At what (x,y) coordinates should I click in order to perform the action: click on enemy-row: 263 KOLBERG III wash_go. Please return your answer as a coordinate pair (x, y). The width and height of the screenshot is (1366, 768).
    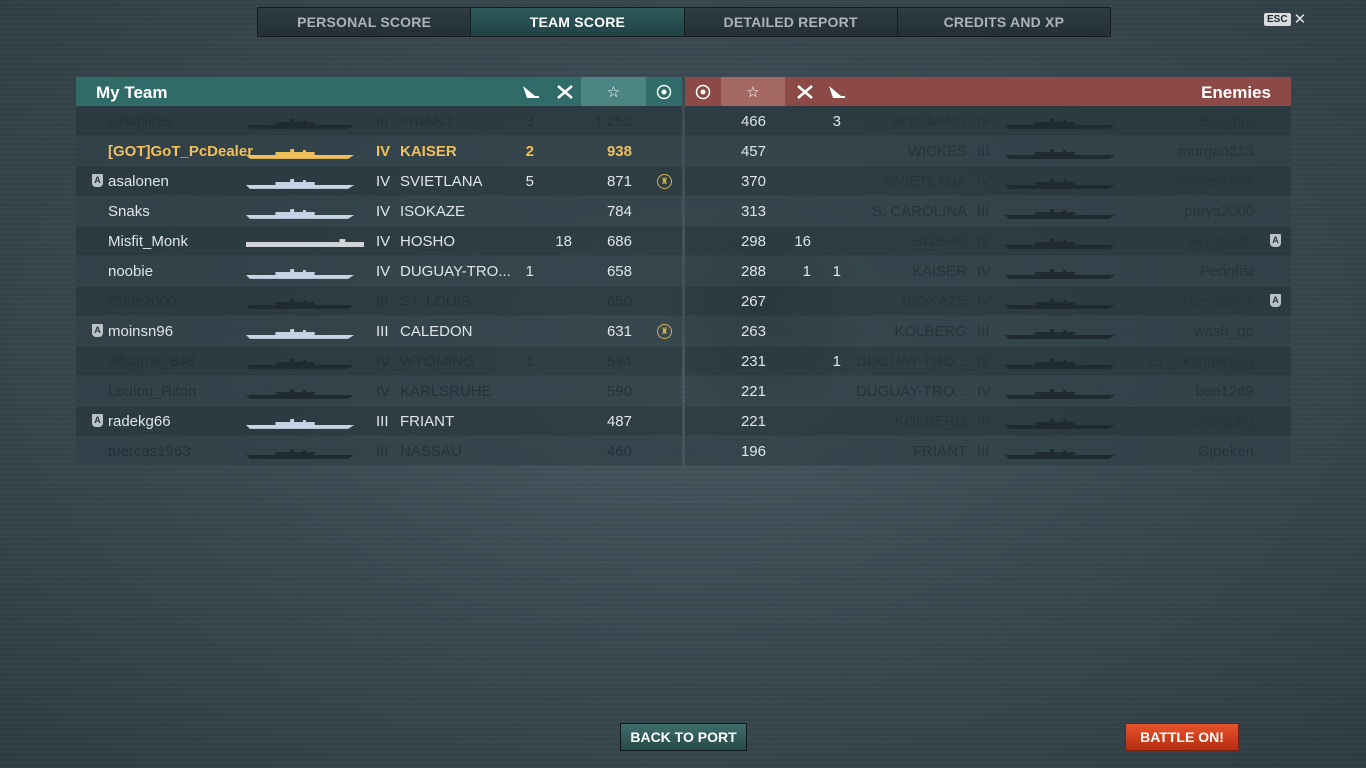
    Looking at the image, I should click on (988, 331).